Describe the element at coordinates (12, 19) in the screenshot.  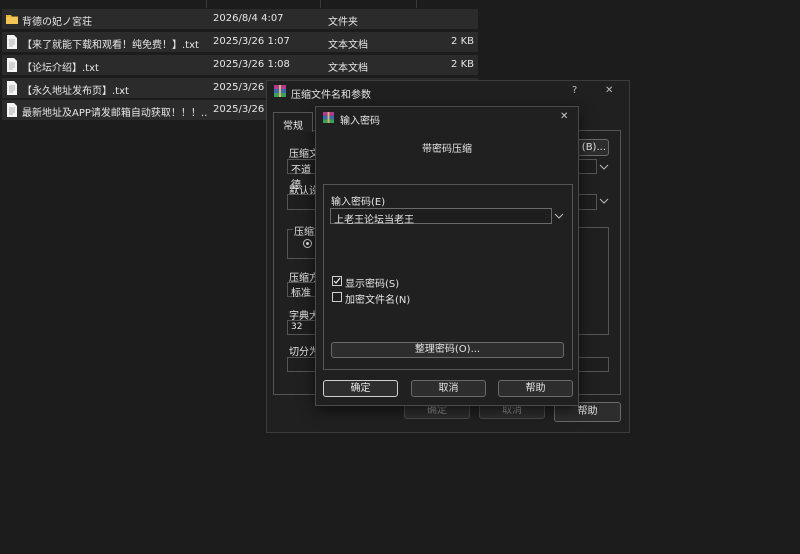
I see `folder-icon` at that location.